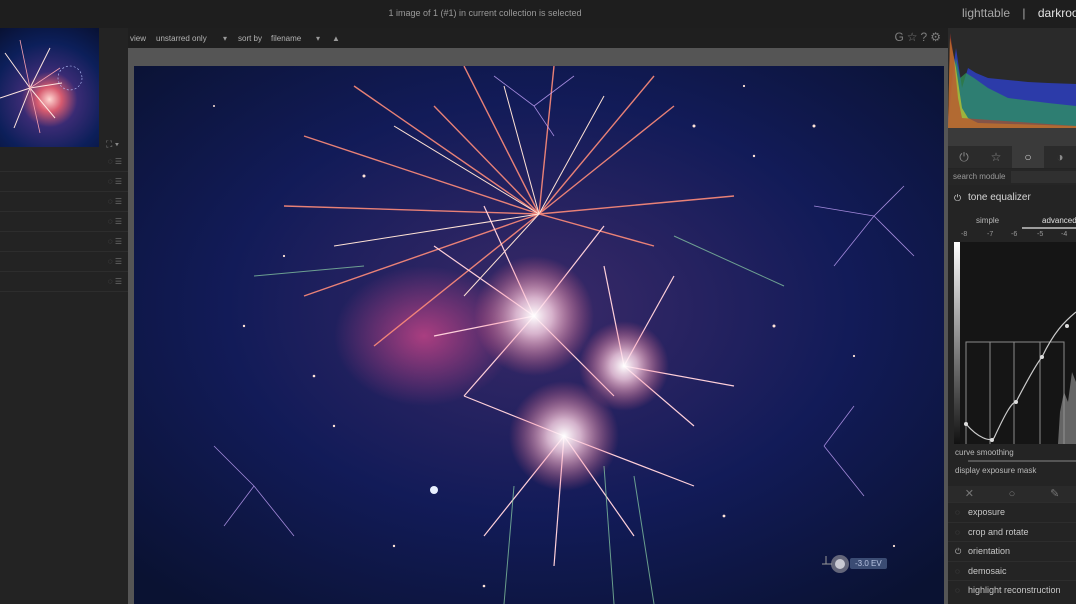 This screenshot has height=604, width=1076. Describe the element at coordinates (1012, 89) in the screenshot. I see `histogram-graph` at that location.